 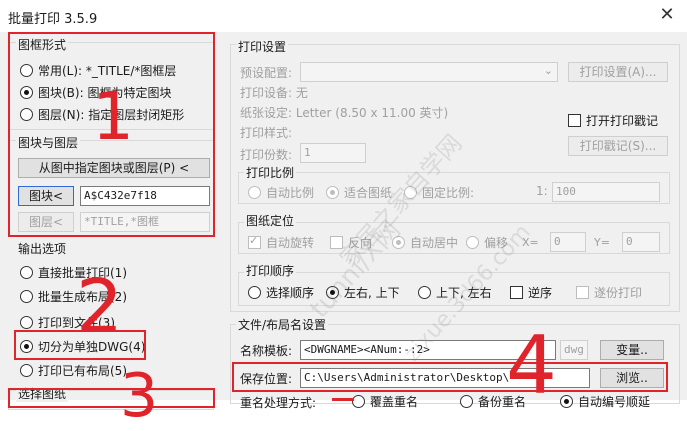 What do you see at coordinates (274, 93) in the screenshot?
I see `device-label: 打印设备: 无` at bounding box center [274, 93].